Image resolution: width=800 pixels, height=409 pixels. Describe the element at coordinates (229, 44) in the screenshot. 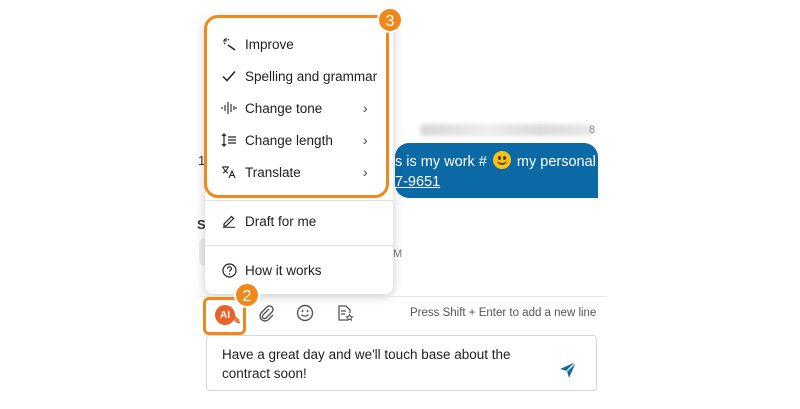

I see `magic-wand-icon` at that location.